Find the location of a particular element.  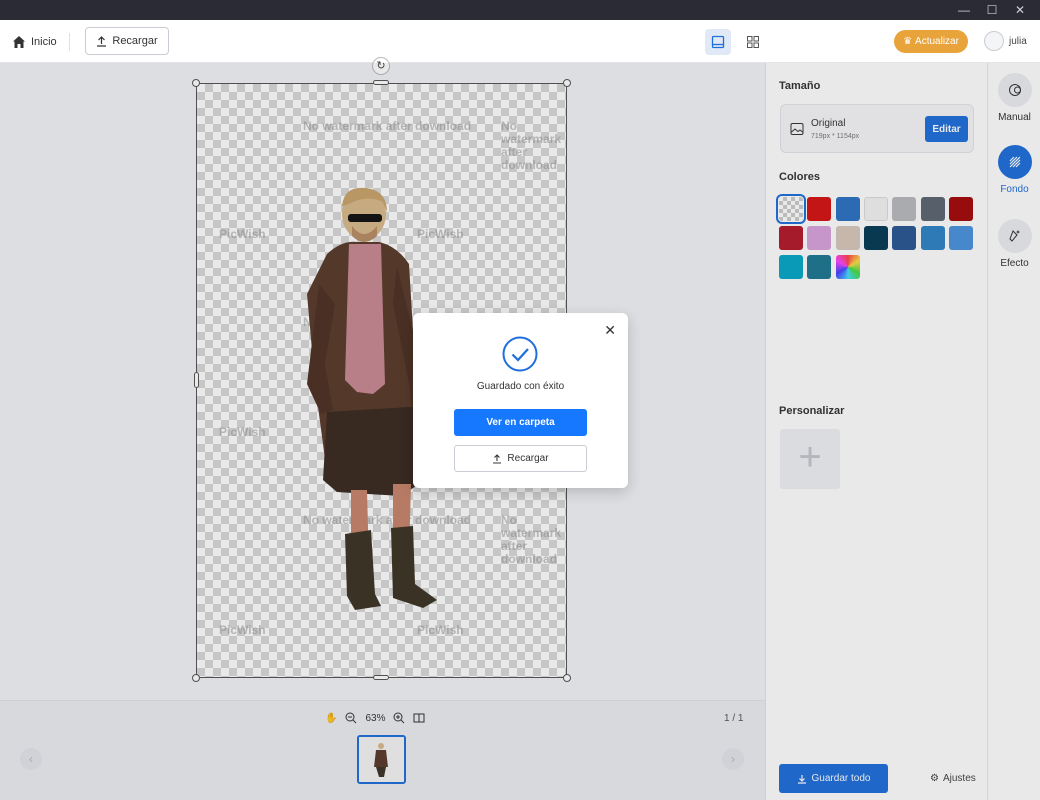

close-window-icon: ✕ is located at coordinates (1020, 10).